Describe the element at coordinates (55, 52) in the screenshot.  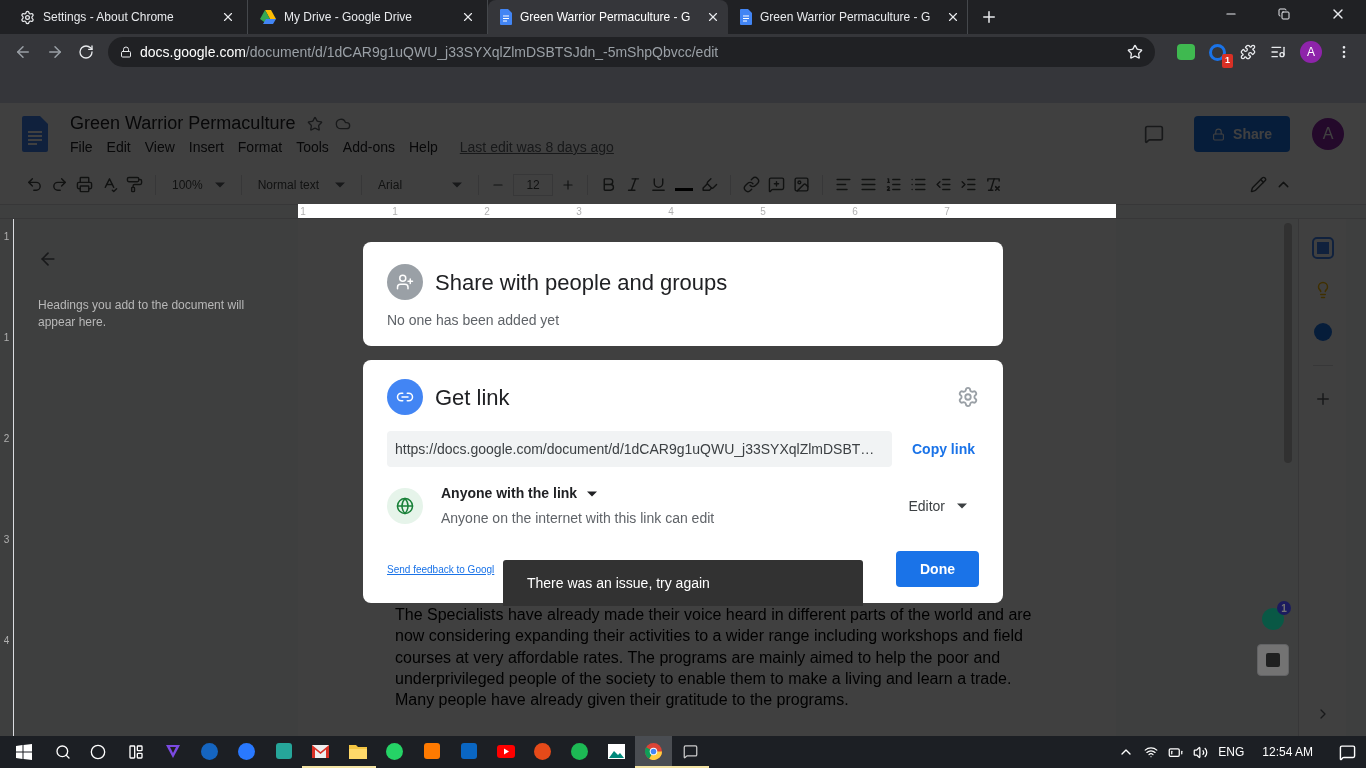
I see `forward-icon` at that location.